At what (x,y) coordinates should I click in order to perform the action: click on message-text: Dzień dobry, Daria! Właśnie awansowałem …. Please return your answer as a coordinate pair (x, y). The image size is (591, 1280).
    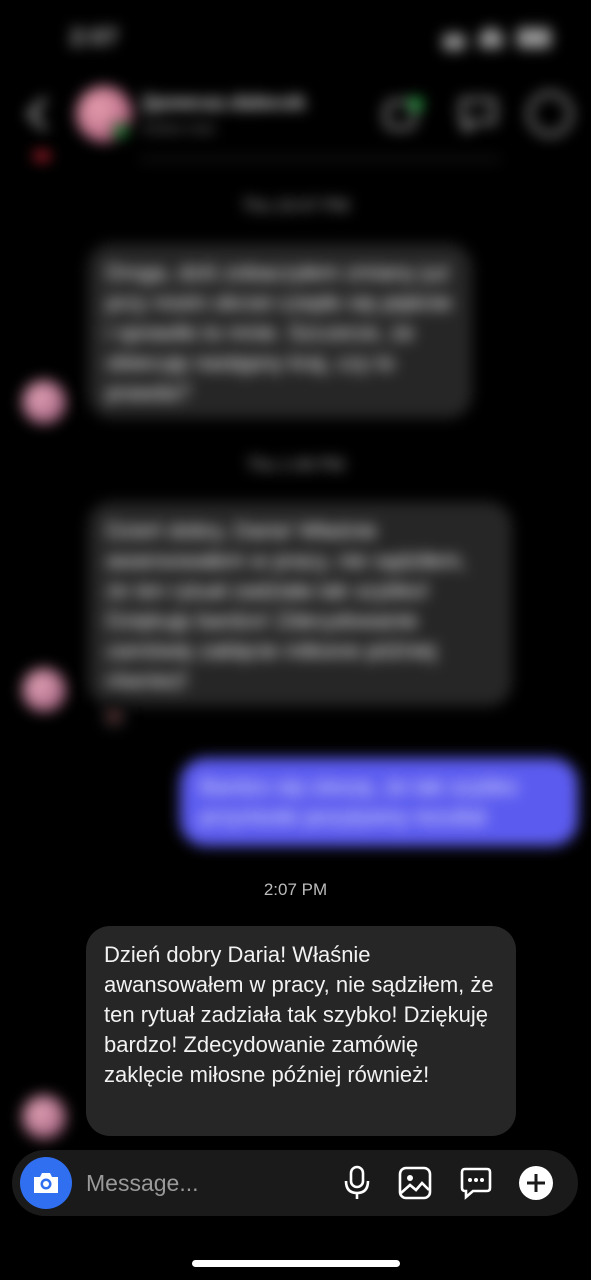
    Looking at the image, I should click on (286, 605).